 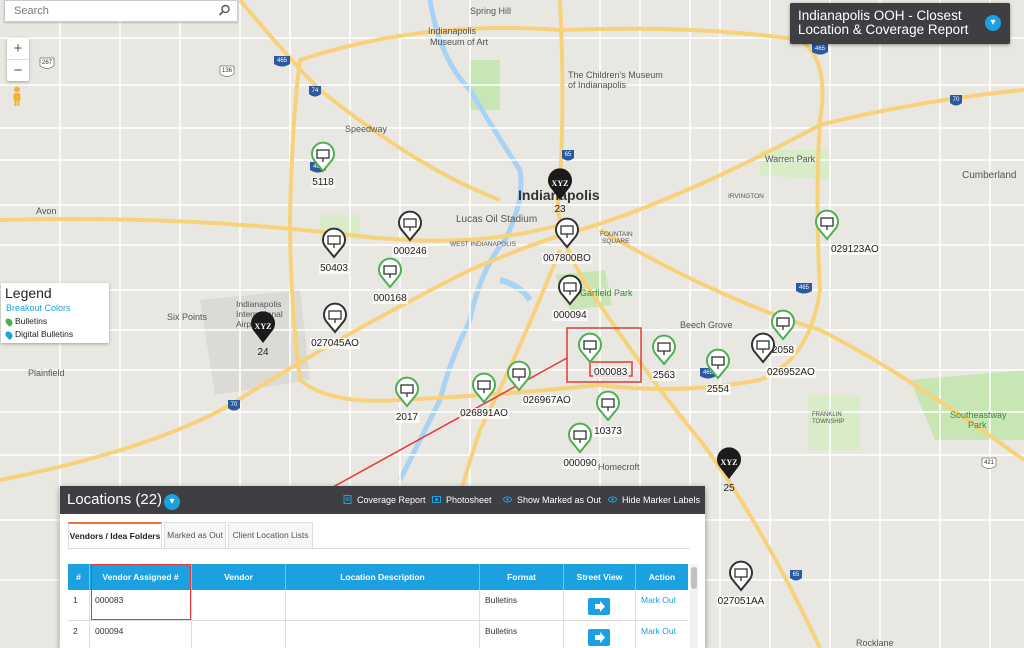 What do you see at coordinates (600, 577) in the screenshot?
I see `column-header: Street View` at bounding box center [600, 577].